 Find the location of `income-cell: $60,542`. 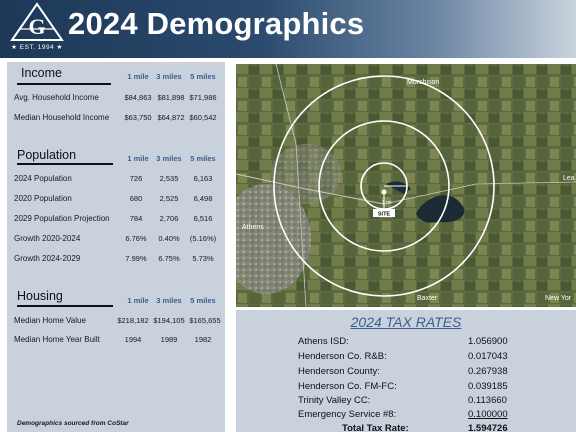

income-cell: $60,542 is located at coordinates (203, 117).